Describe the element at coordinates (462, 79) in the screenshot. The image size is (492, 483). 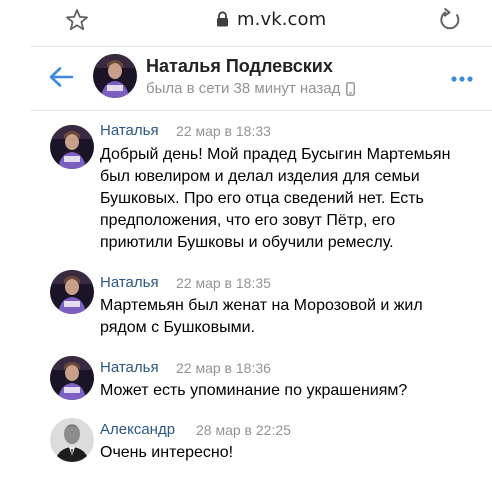
I see `more-dots-icon` at that location.